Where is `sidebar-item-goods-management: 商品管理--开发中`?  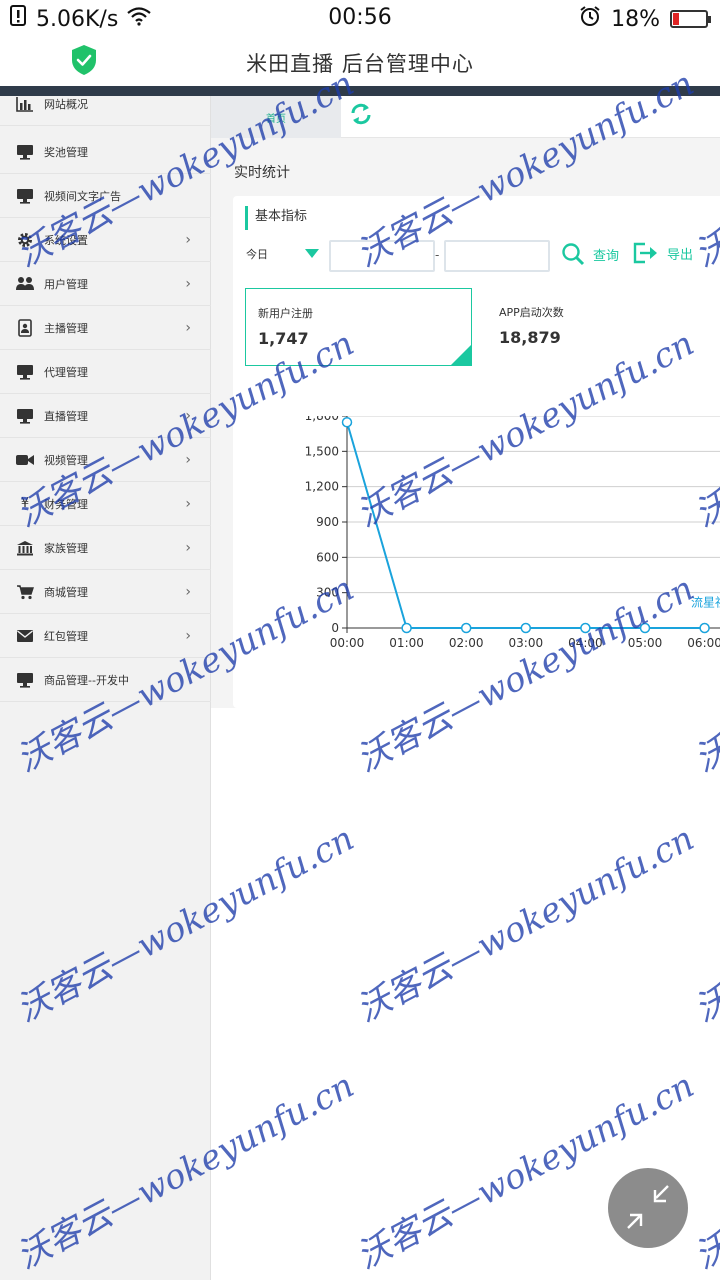
sidebar-item-goods-management: 商品管理--开发中 is located at coordinates (105, 680).